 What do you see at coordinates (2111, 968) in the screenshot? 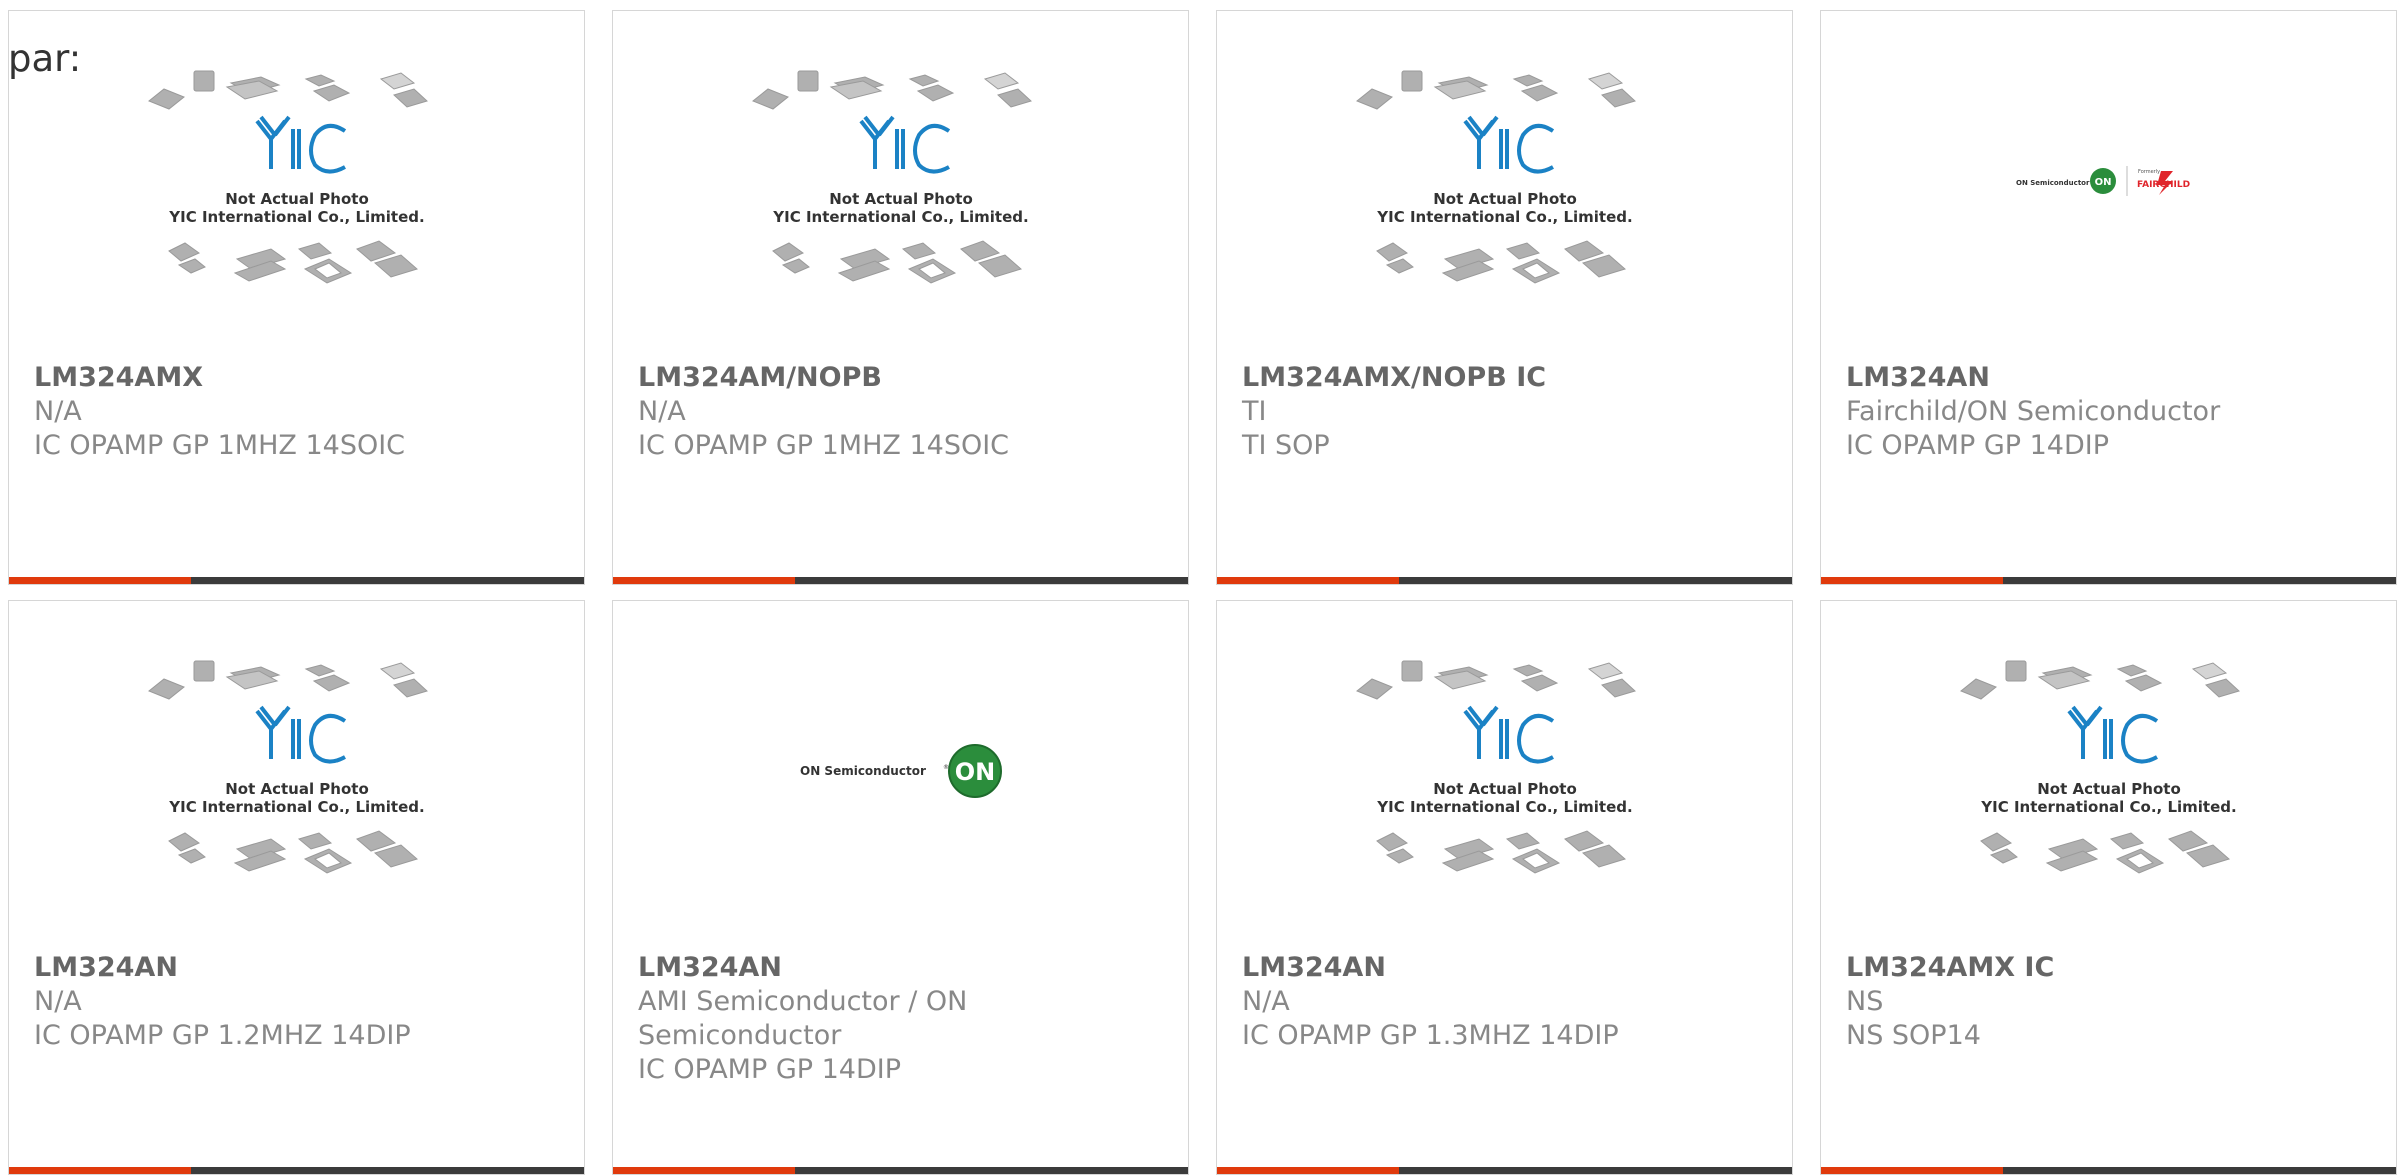
I see `part-number: LM324AMX IC` at bounding box center [2111, 968].